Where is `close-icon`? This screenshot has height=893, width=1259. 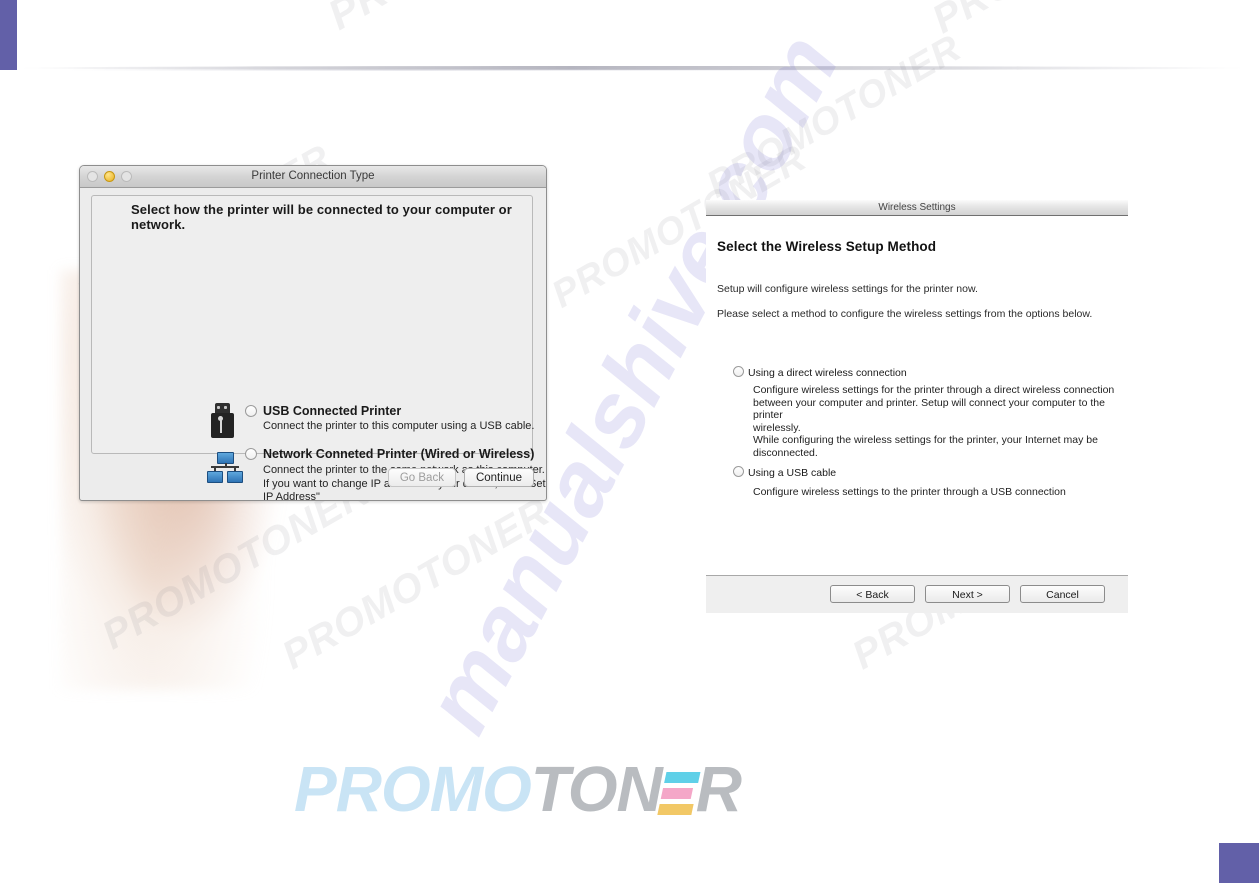
close-icon is located at coordinates (92, 176).